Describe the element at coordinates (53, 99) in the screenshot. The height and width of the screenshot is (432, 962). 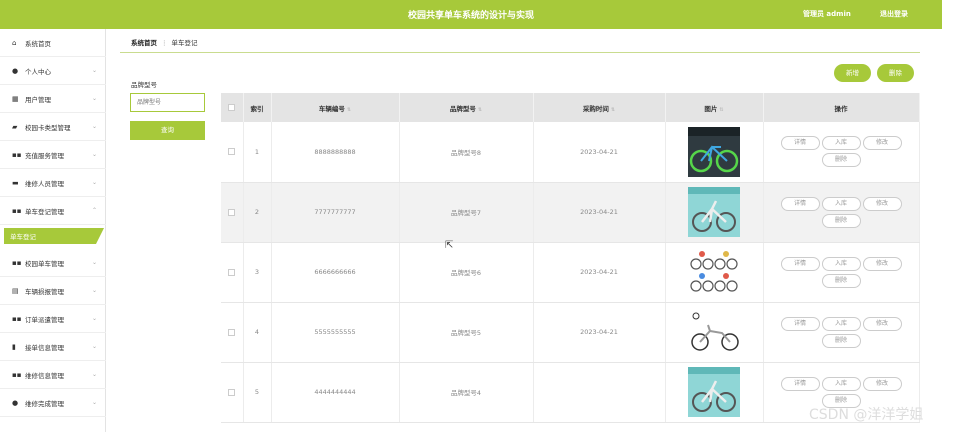
I see `sidebar-item-users: ▦ 用户管理 ⌄` at that location.